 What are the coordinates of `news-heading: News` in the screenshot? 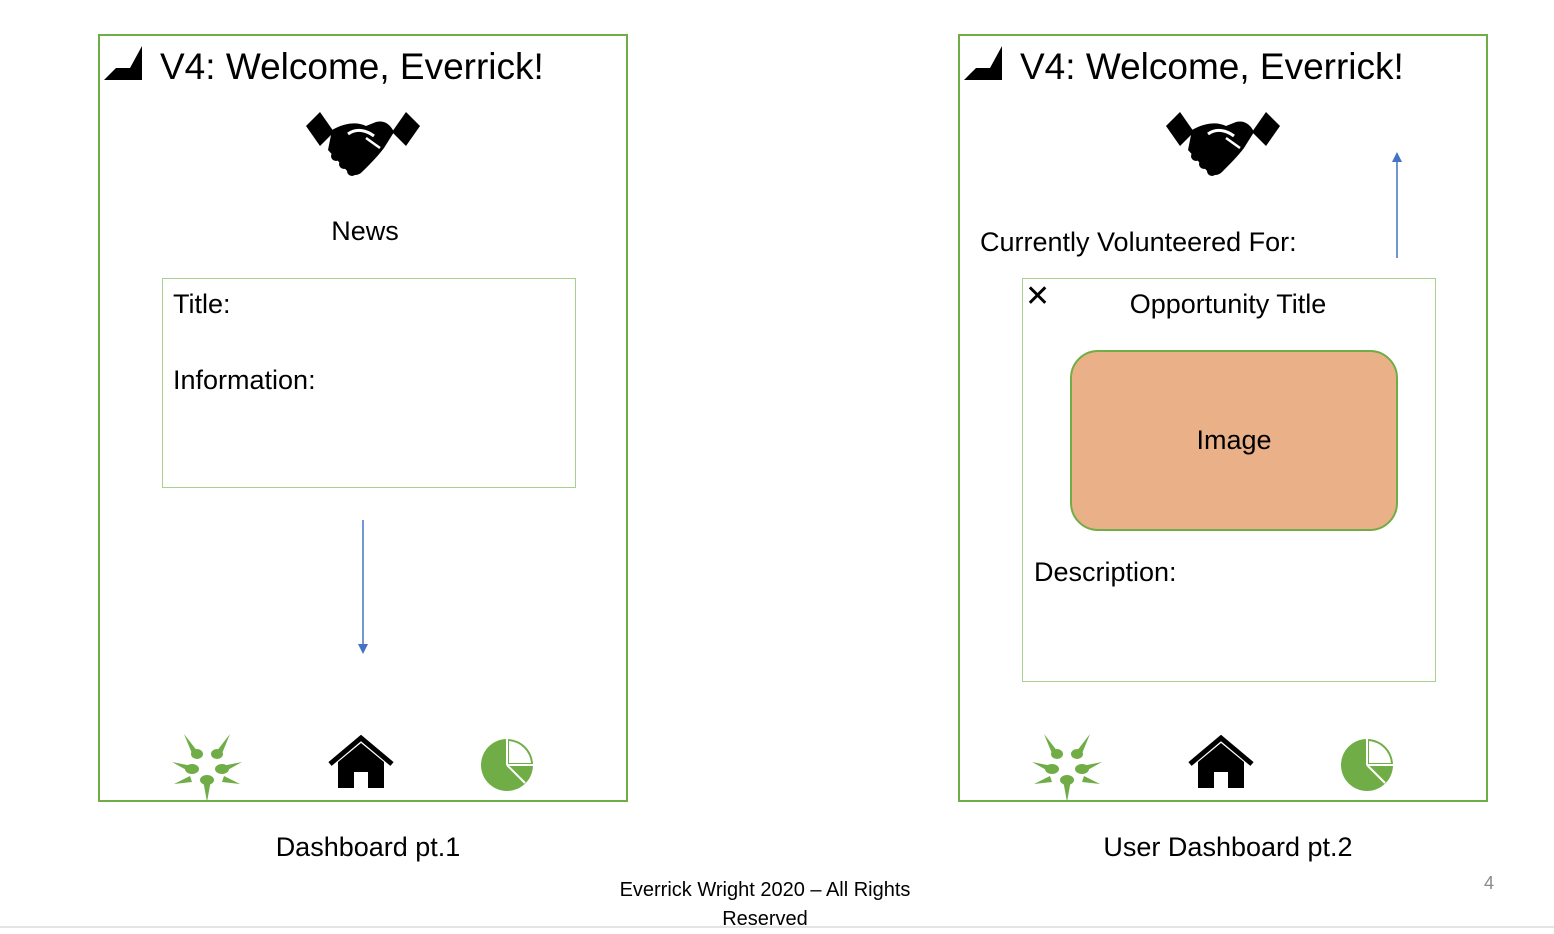 It's located at (365, 231).